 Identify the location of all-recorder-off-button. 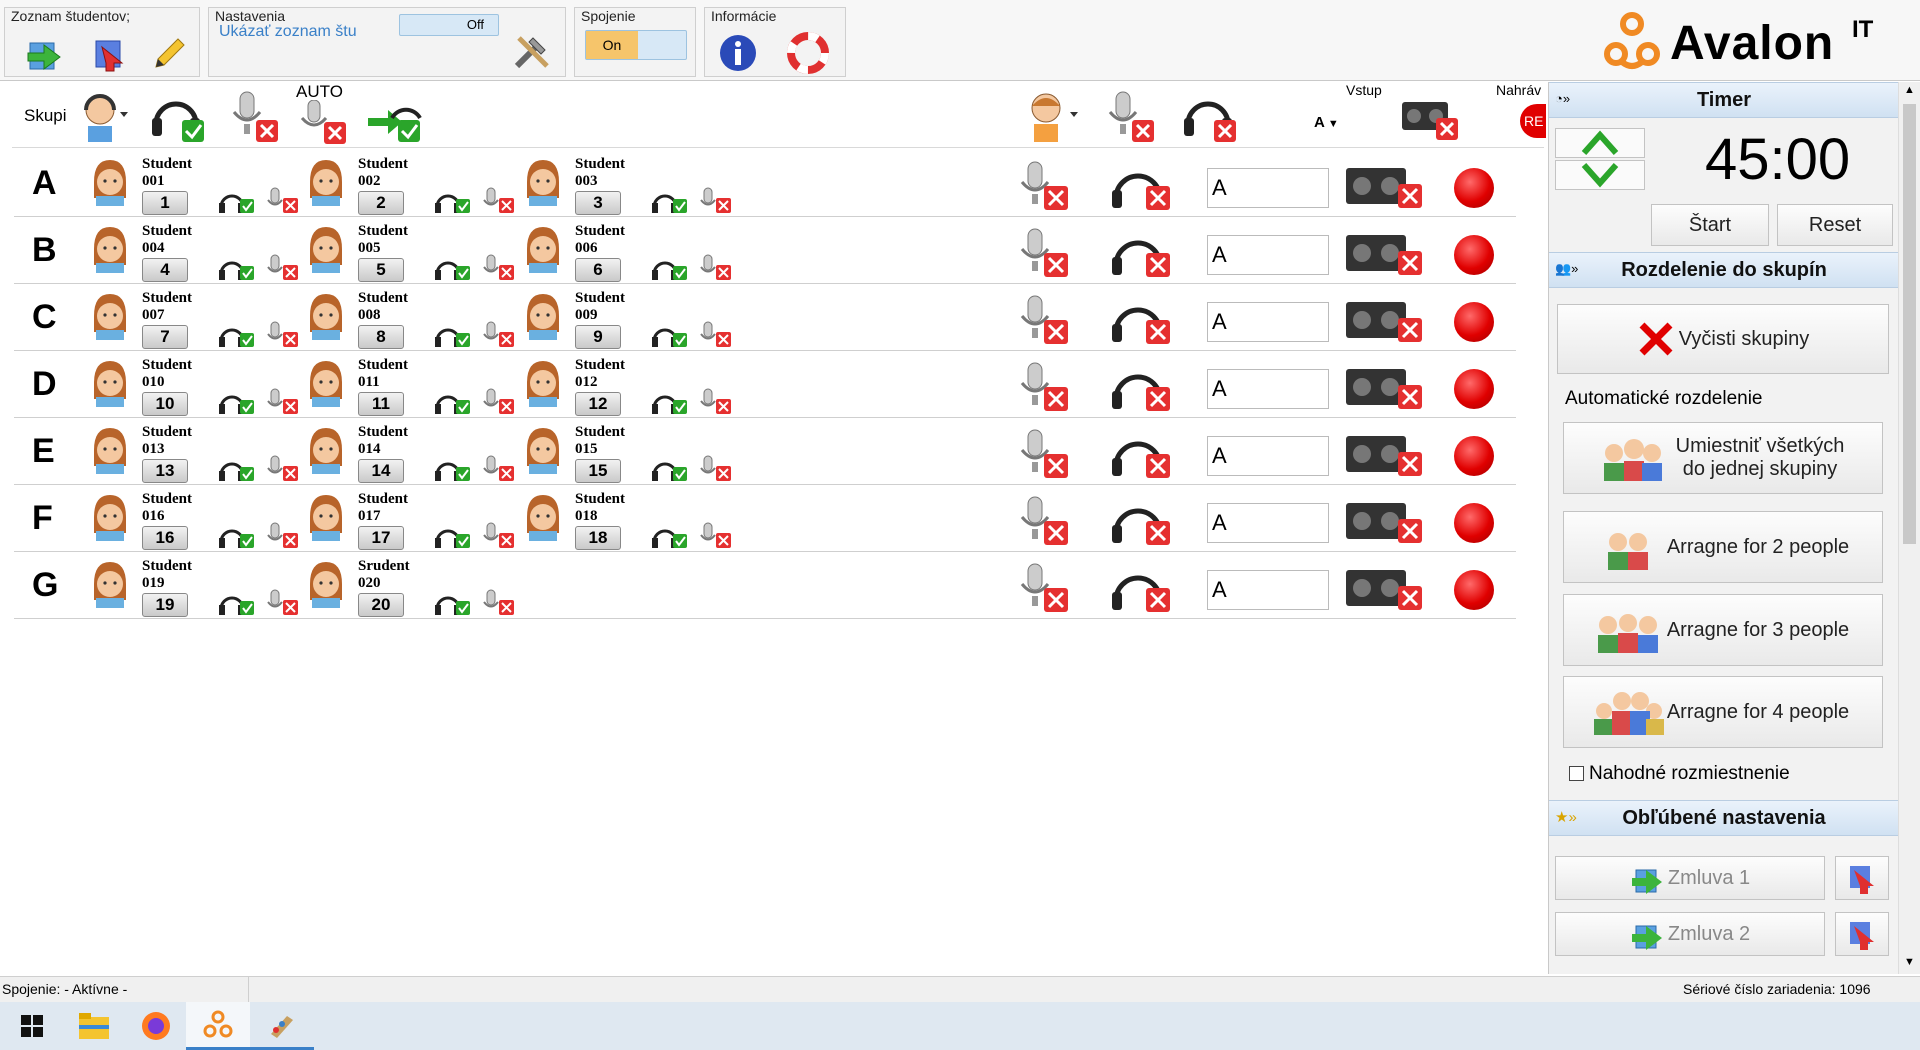
(1432, 117).